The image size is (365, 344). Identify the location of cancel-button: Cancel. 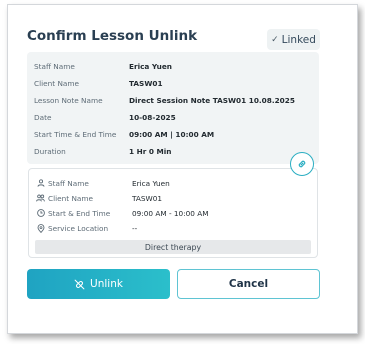
(248, 284).